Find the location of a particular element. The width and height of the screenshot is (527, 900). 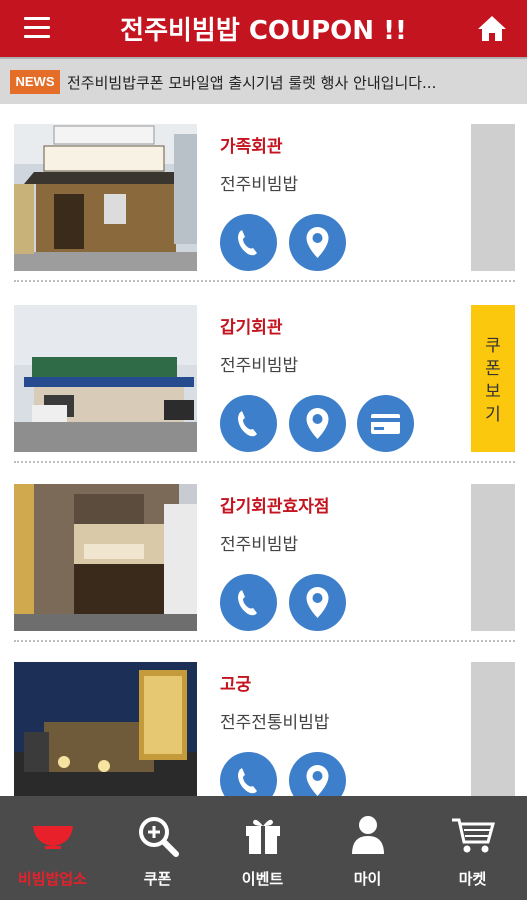

tab-event: 이벤트 is located at coordinates (262, 848).